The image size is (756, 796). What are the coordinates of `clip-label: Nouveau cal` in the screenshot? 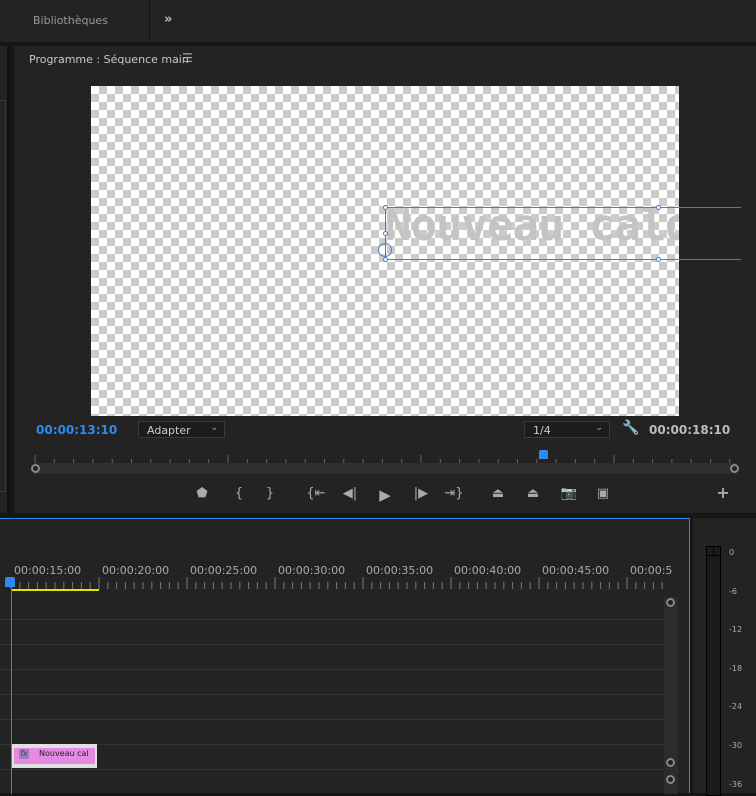 It's located at (64, 753).